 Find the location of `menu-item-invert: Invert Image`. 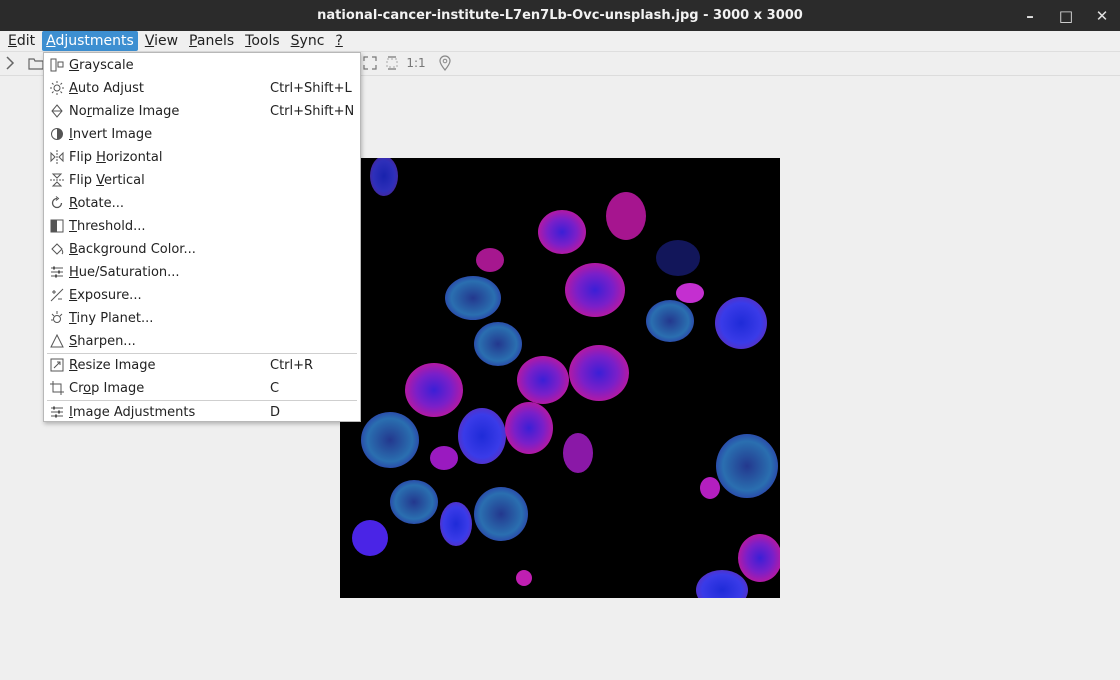

menu-item-invert: Invert Image is located at coordinates (202, 134).